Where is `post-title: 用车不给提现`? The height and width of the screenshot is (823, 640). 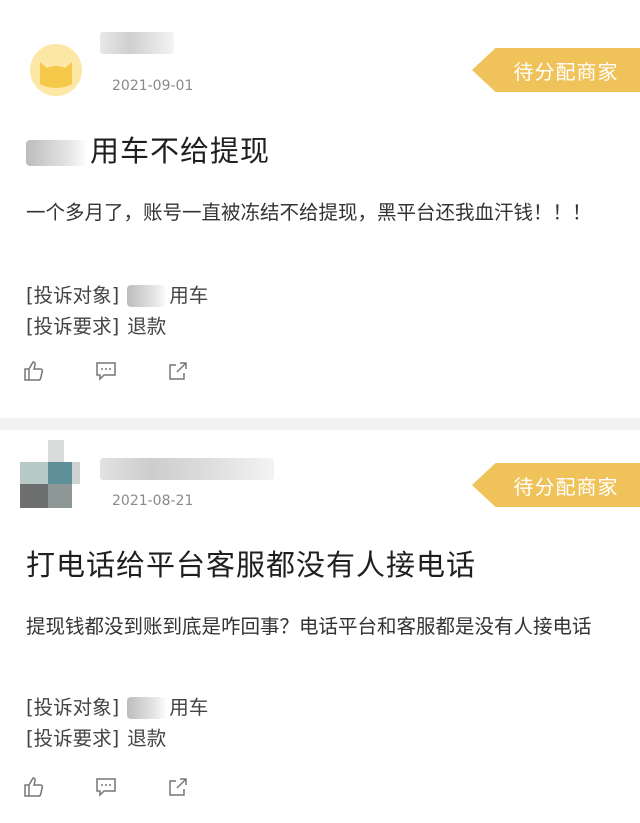
post-title: 用车不给提现 is located at coordinates (148, 149).